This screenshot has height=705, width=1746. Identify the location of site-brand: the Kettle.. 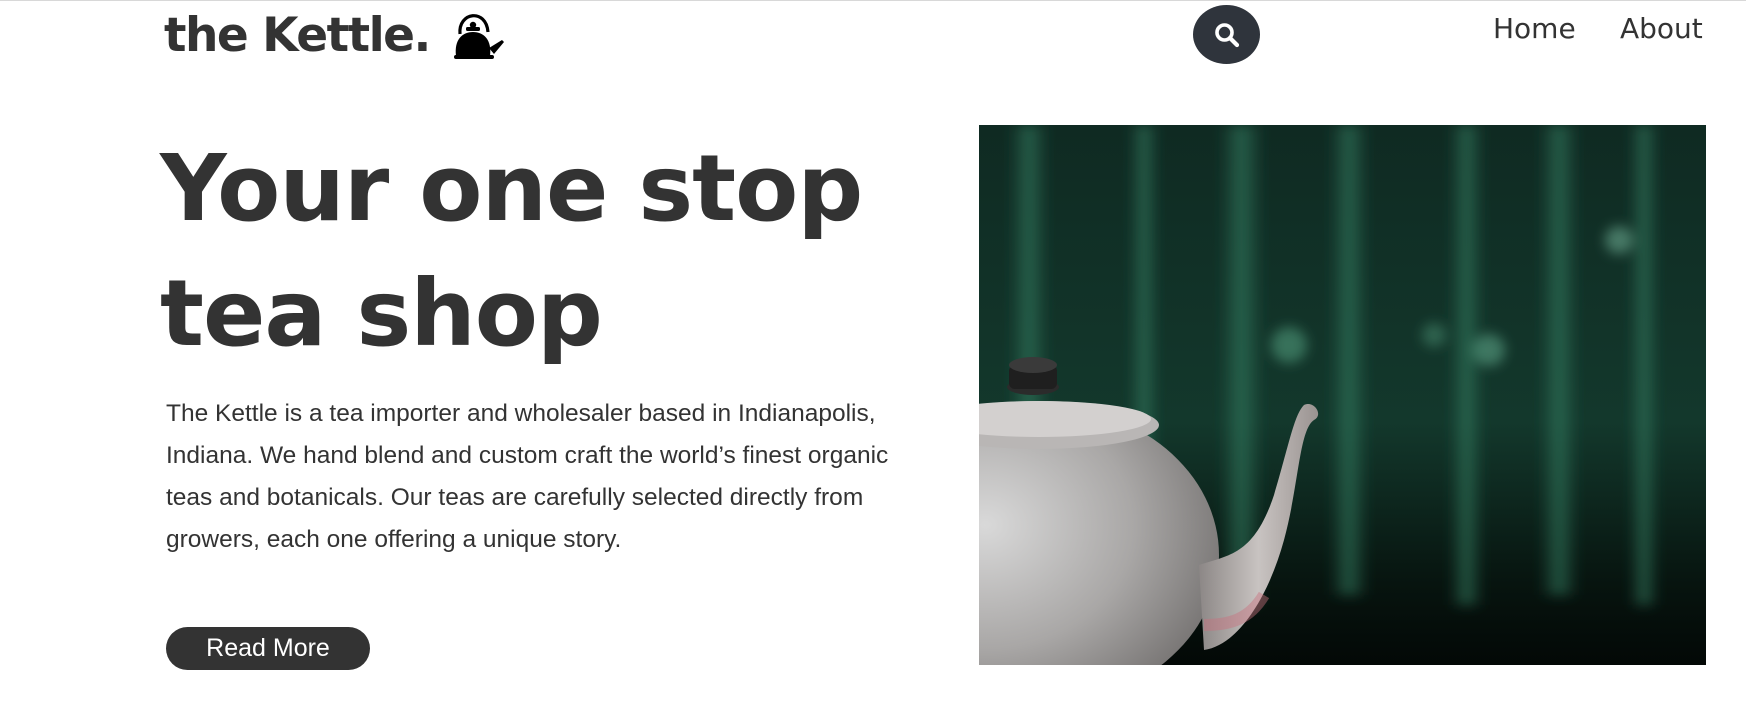
(335, 35).